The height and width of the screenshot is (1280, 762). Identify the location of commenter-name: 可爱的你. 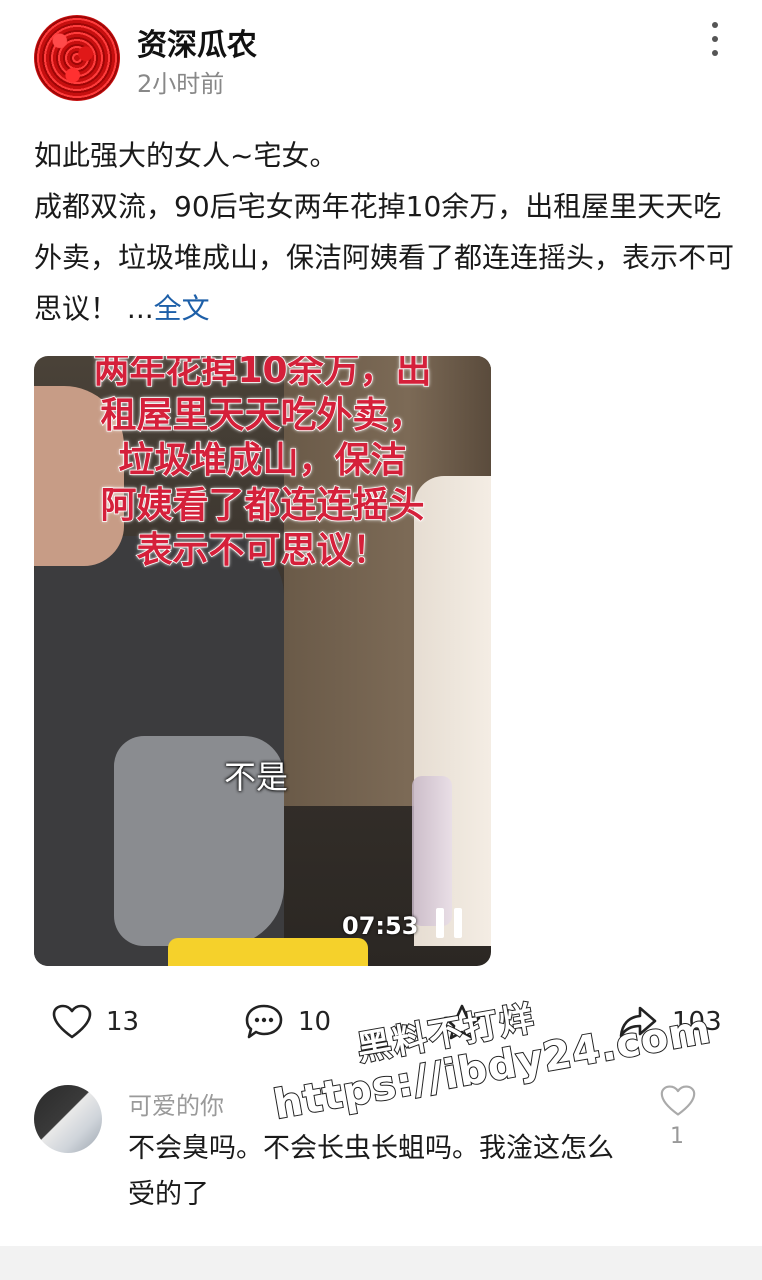
(176, 1103).